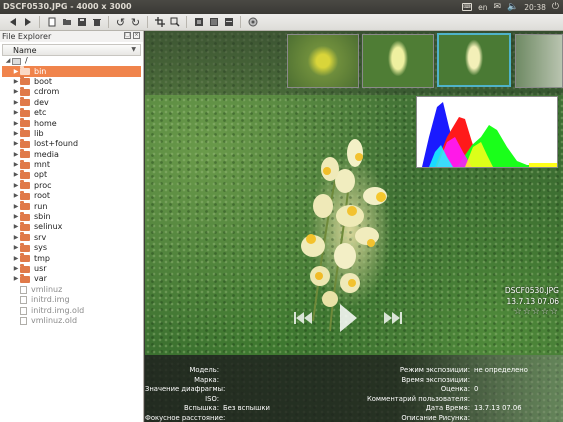 Image resolution: width=563 pixels, height=422 pixels. What do you see at coordinates (71, 174) in the screenshot?
I see `tree-folder-item: ▶ opt` at bounding box center [71, 174].